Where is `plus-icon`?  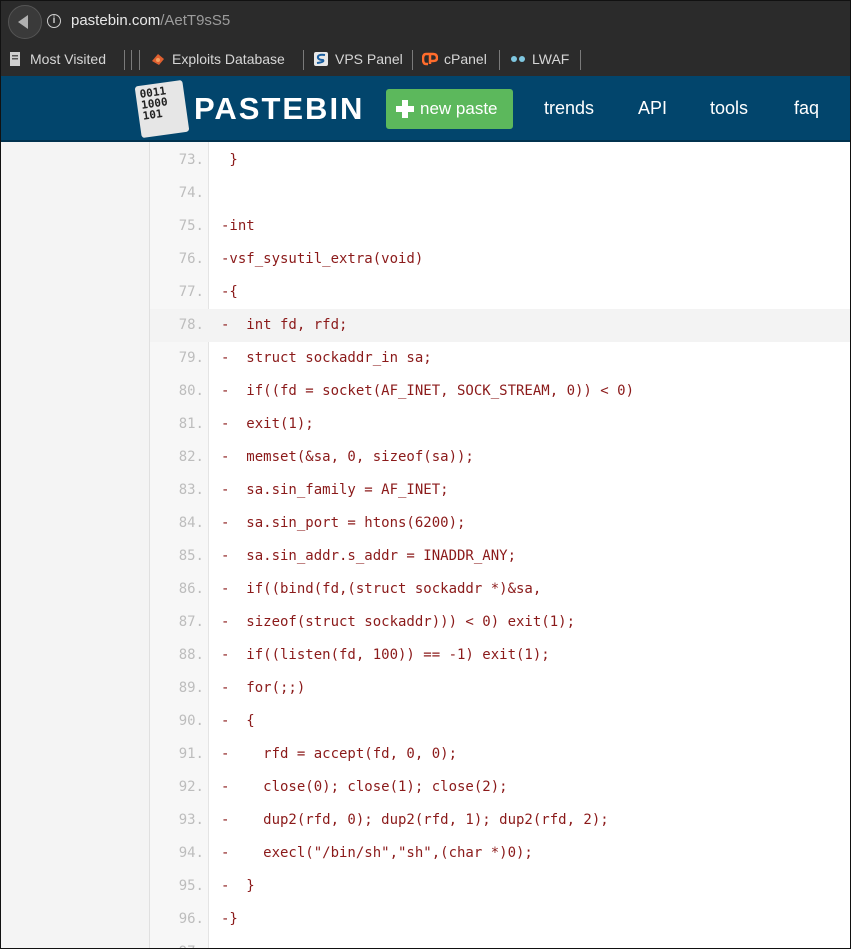 plus-icon is located at coordinates (405, 109).